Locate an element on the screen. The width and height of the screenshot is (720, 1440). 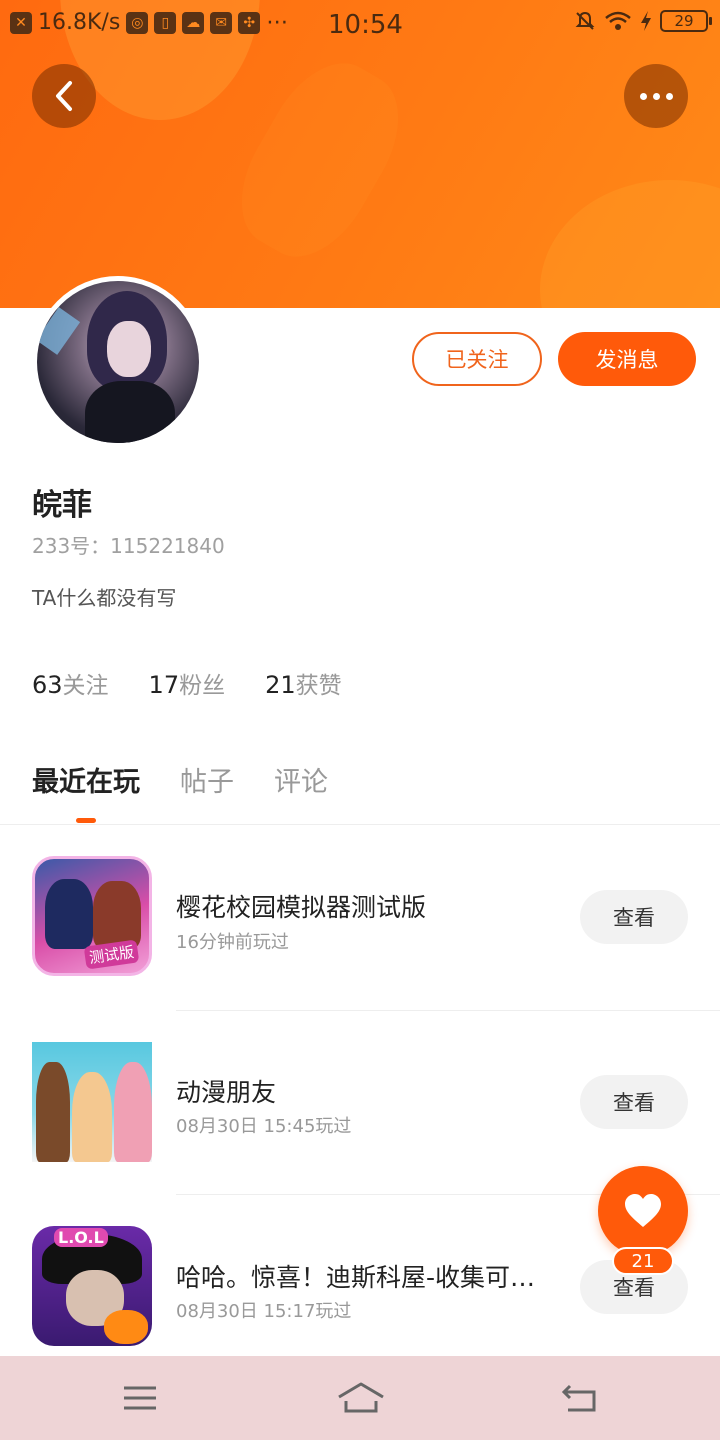
tab-posts: 帖子 is located at coordinates (207, 779).